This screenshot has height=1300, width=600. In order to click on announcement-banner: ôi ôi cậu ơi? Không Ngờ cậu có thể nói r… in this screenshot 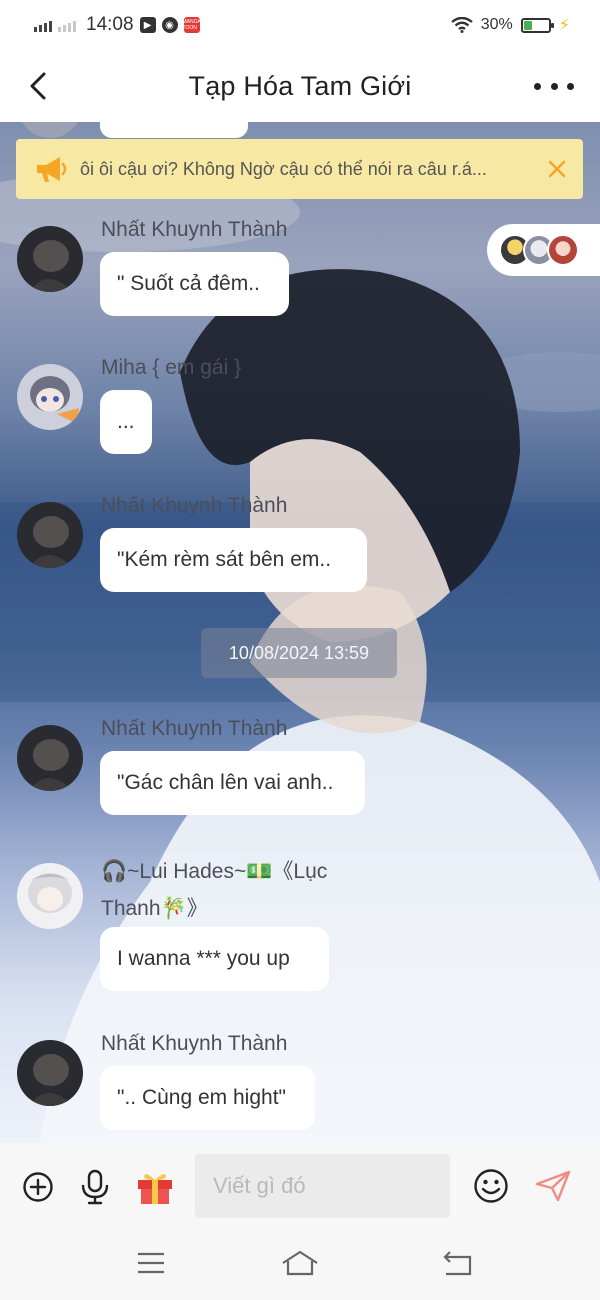, I will do `click(299, 169)`.